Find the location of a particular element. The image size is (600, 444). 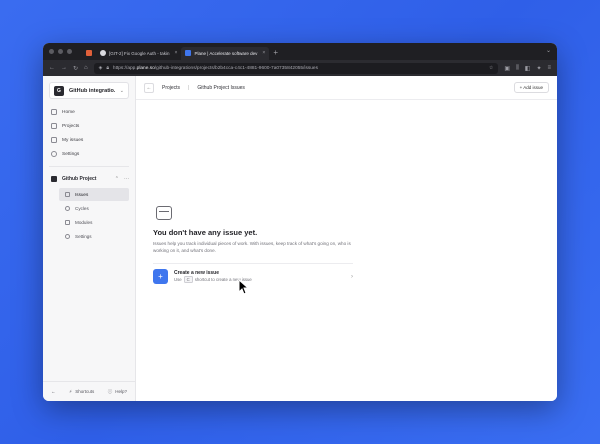

project-header: Github Project ⌃ ··· is located at coordinates (89, 179).